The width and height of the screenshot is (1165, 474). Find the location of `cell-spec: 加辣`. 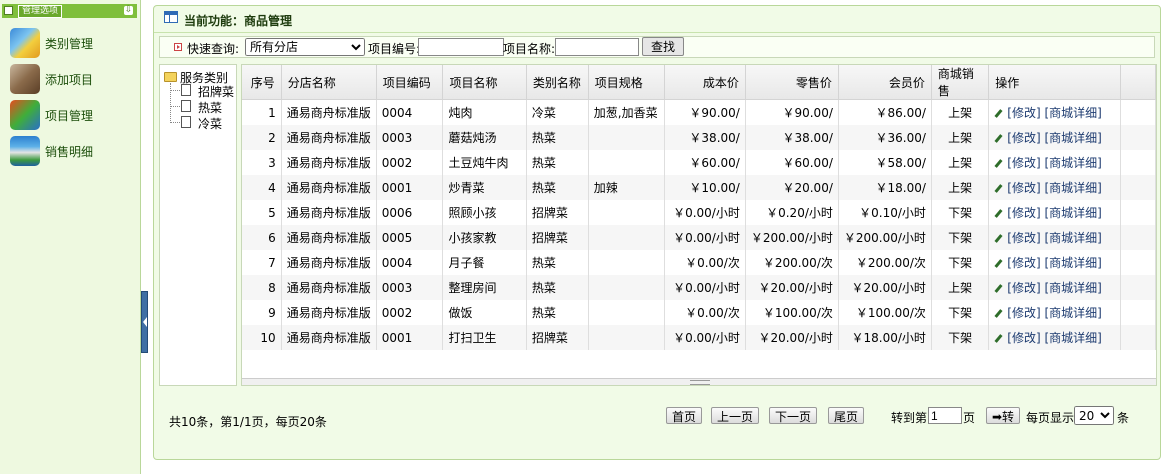

cell-spec: 加辣 is located at coordinates (626, 187).